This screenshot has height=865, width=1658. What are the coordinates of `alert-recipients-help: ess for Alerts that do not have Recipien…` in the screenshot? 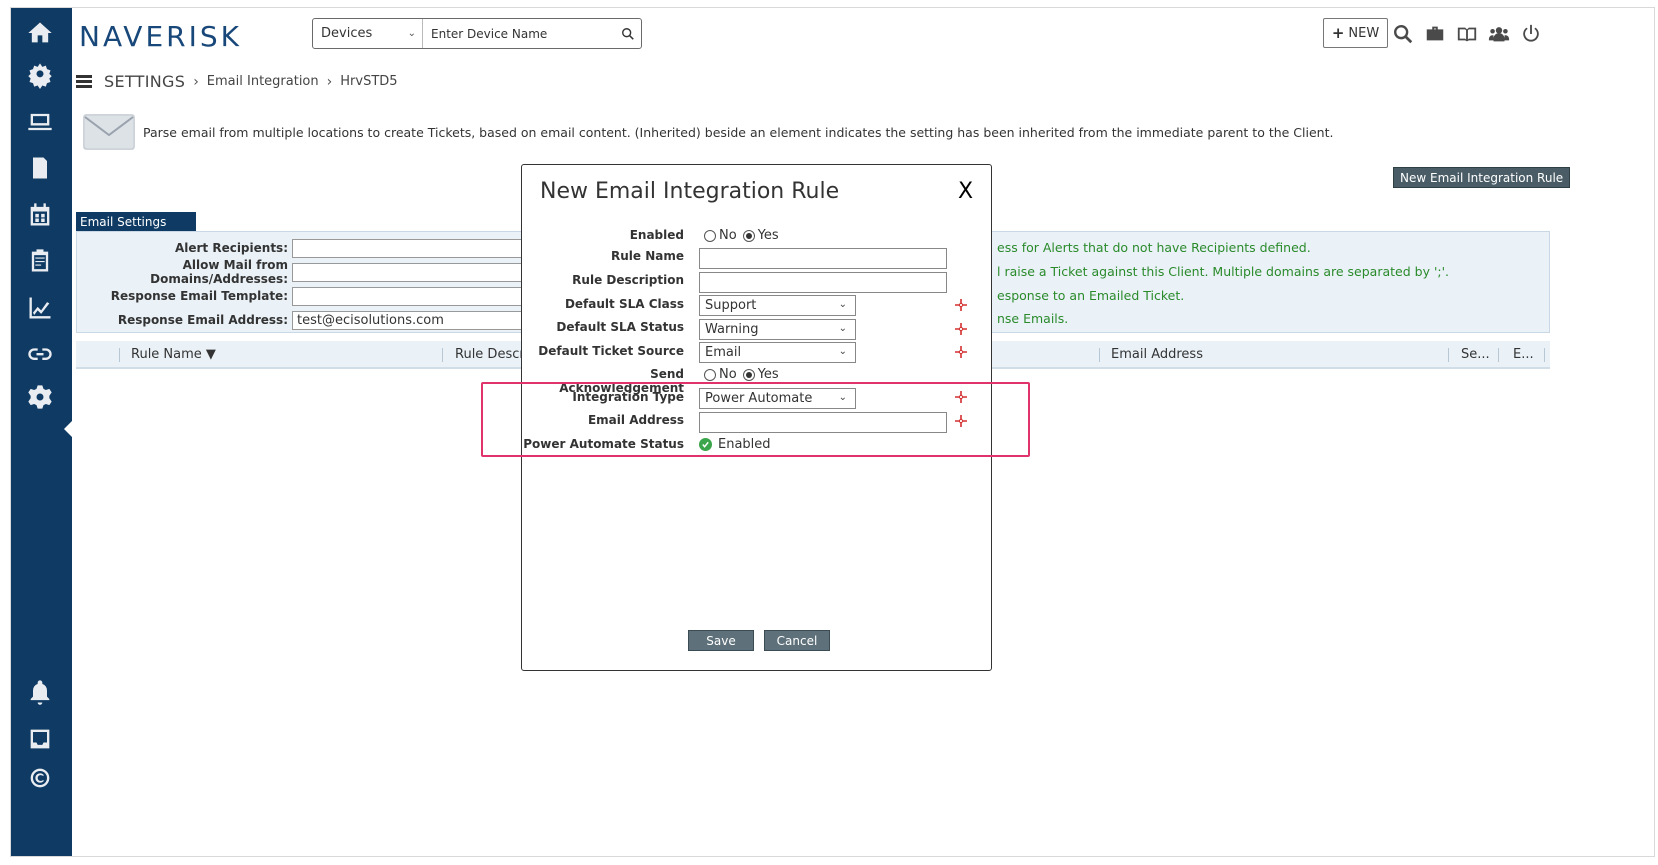 It's located at (1154, 247).